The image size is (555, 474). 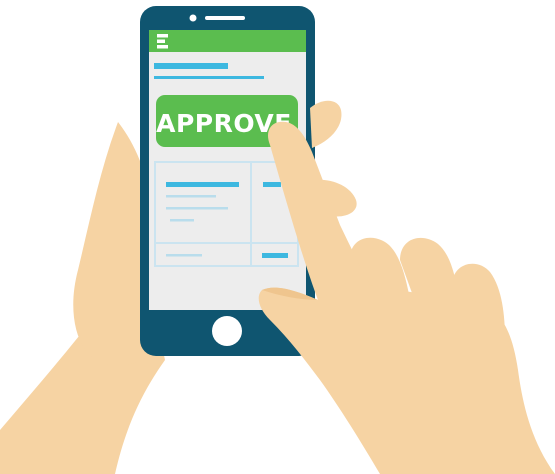 What do you see at coordinates (184, 255) in the screenshot?
I see `table-footer-line` at bounding box center [184, 255].